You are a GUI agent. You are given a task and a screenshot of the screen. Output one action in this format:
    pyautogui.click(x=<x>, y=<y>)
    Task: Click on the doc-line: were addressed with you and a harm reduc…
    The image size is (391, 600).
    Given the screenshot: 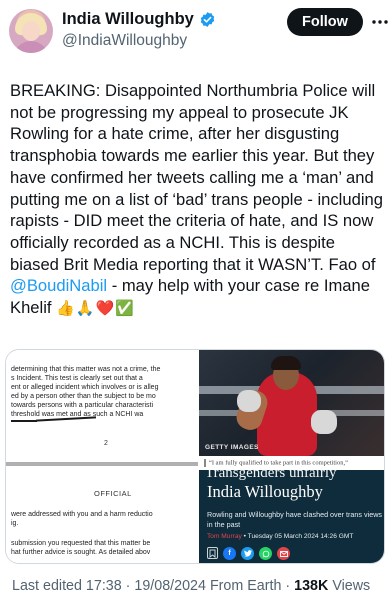 What is the action you would take?
    pyautogui.click(x=82, y=514)
    